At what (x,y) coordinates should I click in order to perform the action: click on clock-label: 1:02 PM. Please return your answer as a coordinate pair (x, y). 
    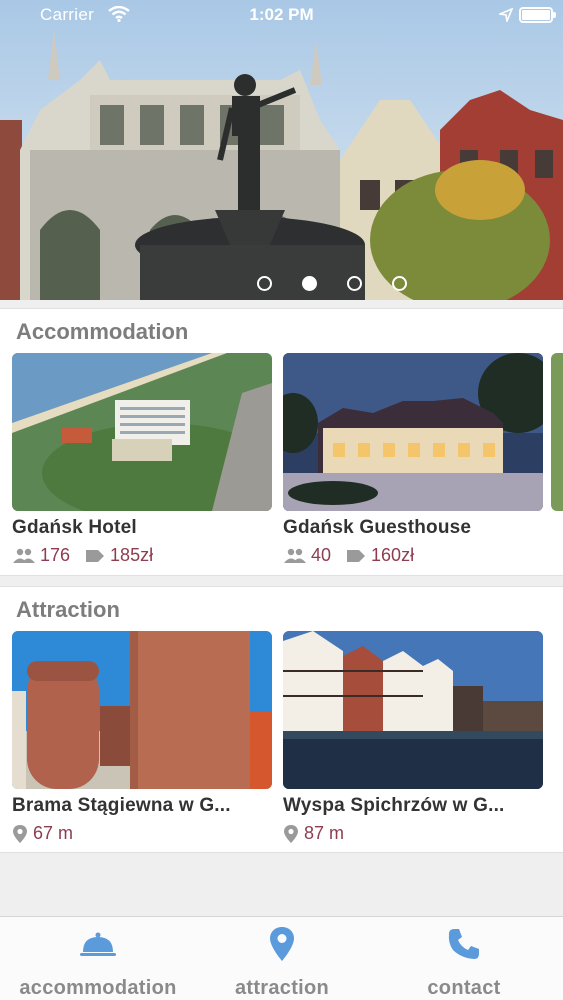
    Looking at the image, I should click on (281, 14).